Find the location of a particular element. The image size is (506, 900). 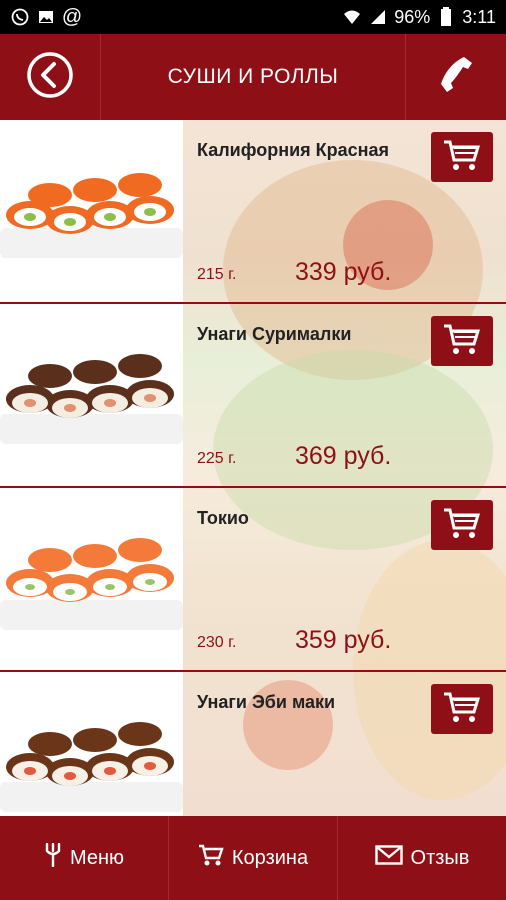

clock: 3:11 is located at coordinates (479, 16).